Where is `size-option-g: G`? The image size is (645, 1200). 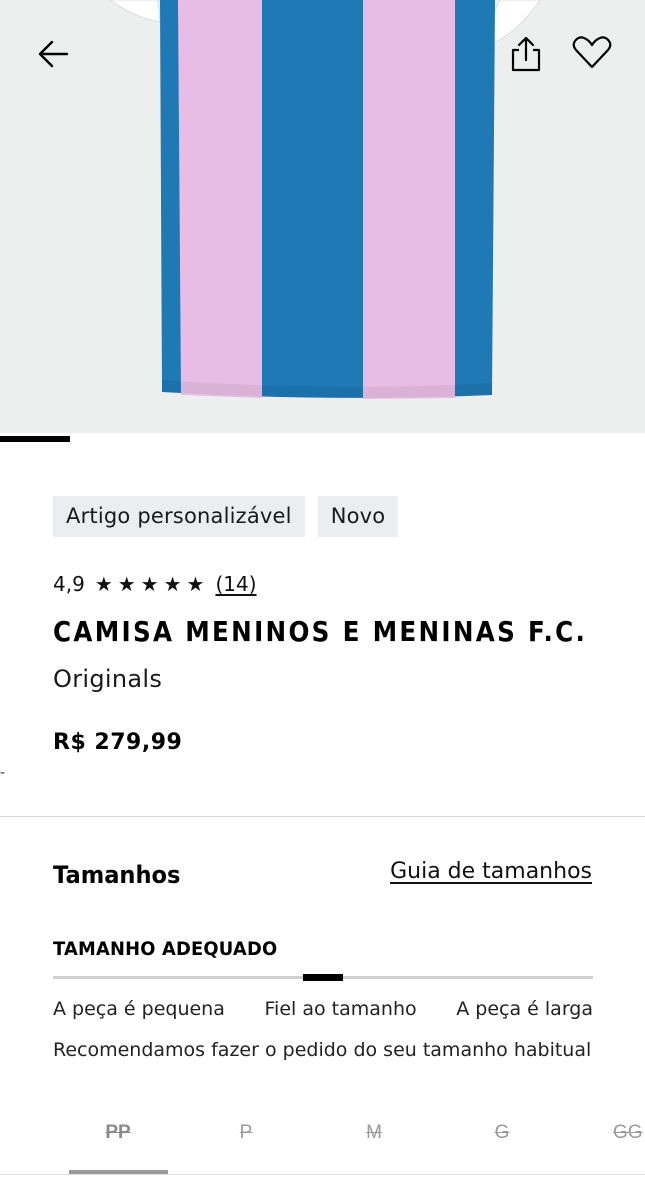
size-option-g: G is located at coordinates (502, 1133).